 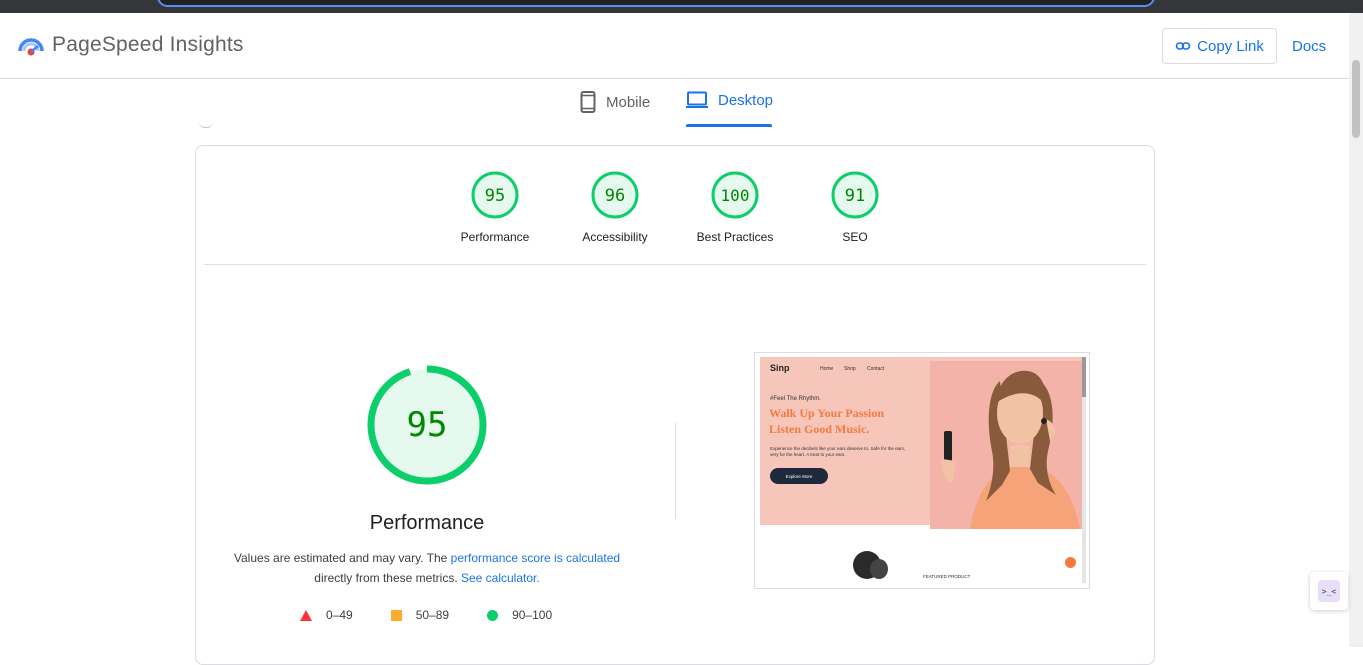 What do you see at coordinates (628, 102) in the screenshot?
I see `tab-mobile-label: Mobile` at bounding box center [628, 102].